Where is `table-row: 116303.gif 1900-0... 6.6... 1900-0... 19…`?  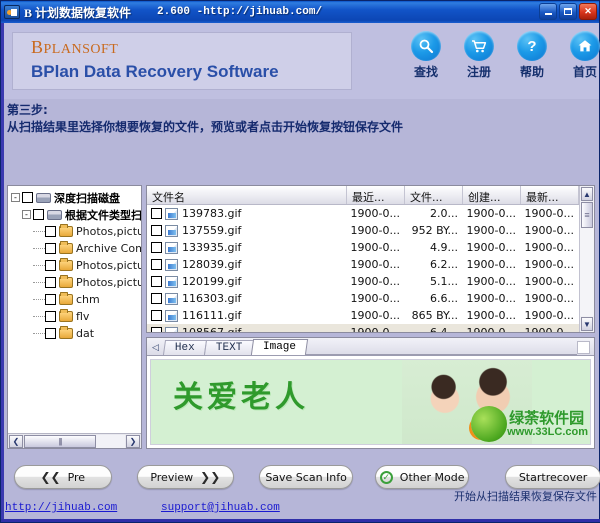 table-row: 116303.gif 1900-0... 6.6... 1900-0... 19… is located at coordinates (363, 298).